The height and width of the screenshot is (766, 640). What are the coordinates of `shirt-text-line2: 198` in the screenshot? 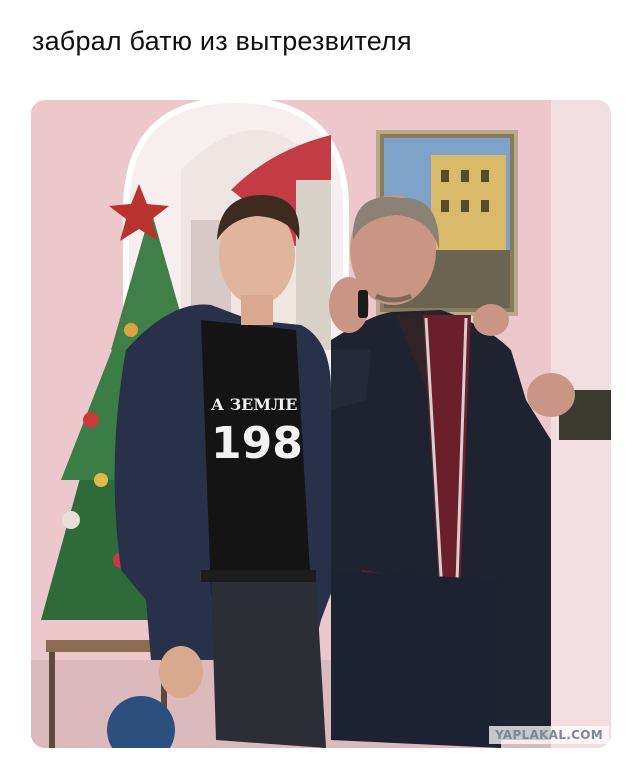 It's located at (257, 443).